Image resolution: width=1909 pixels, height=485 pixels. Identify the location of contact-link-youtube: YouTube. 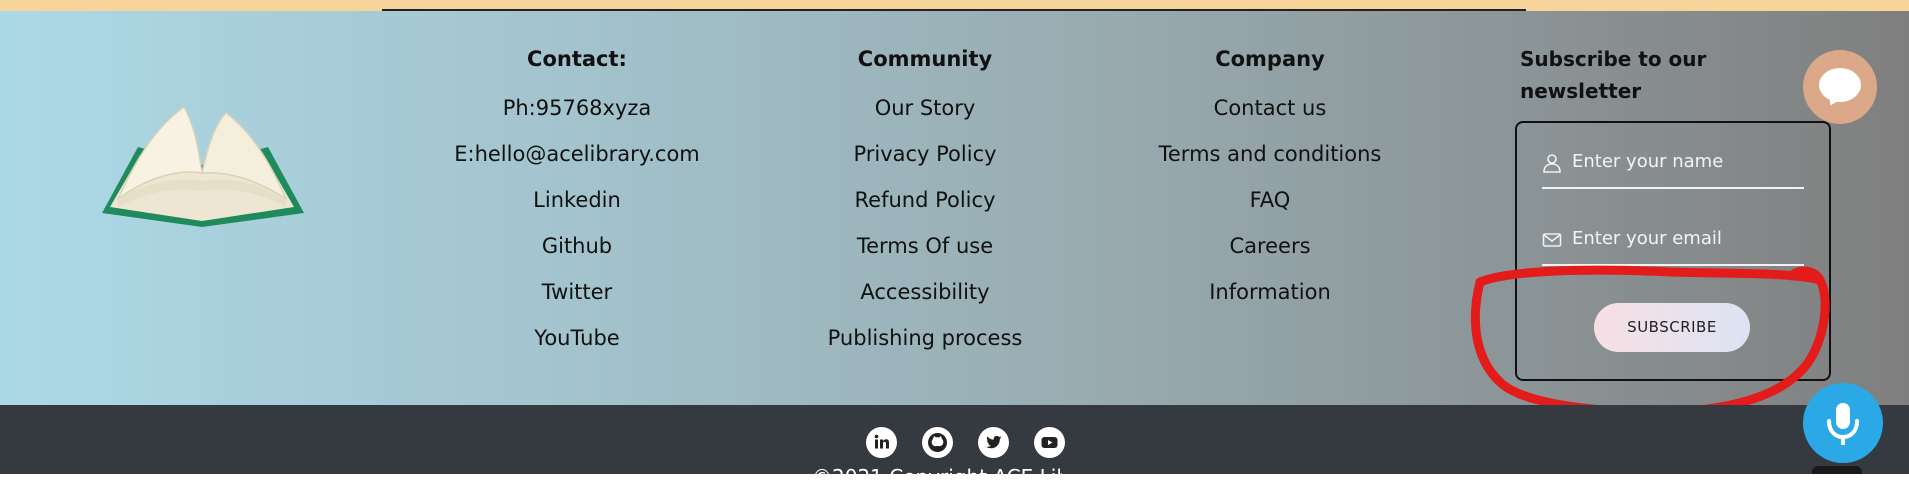
(577, 338).